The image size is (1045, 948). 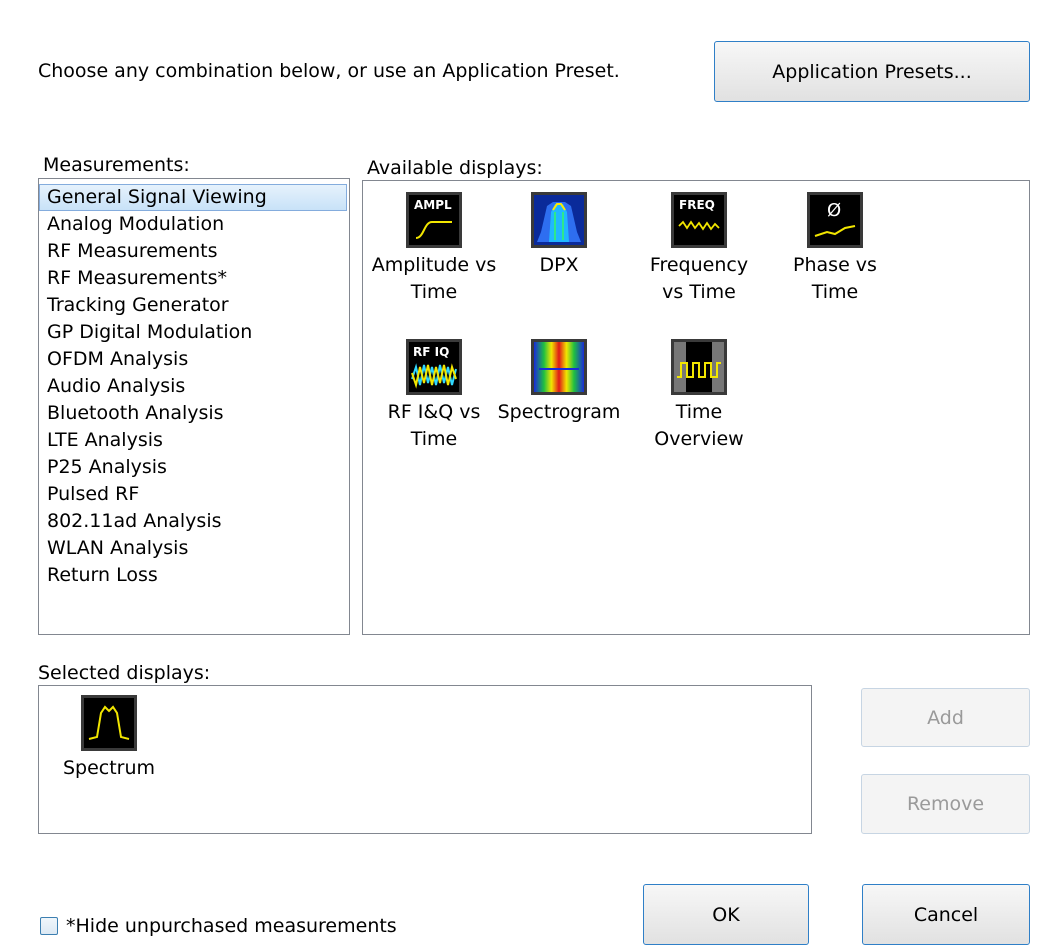 I want to click on display-tile-label: Phase vs, so click(x=835, y=265).